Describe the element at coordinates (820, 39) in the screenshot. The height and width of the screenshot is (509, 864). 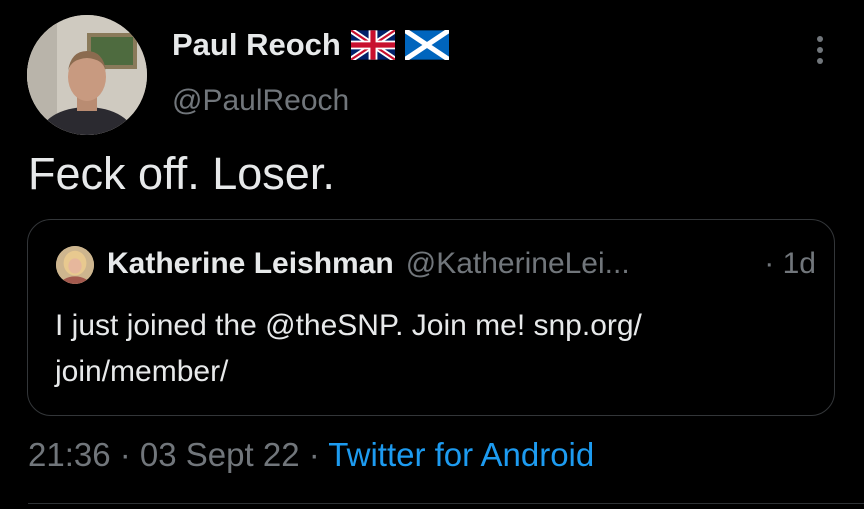
I see `more-options-icon` at that location.